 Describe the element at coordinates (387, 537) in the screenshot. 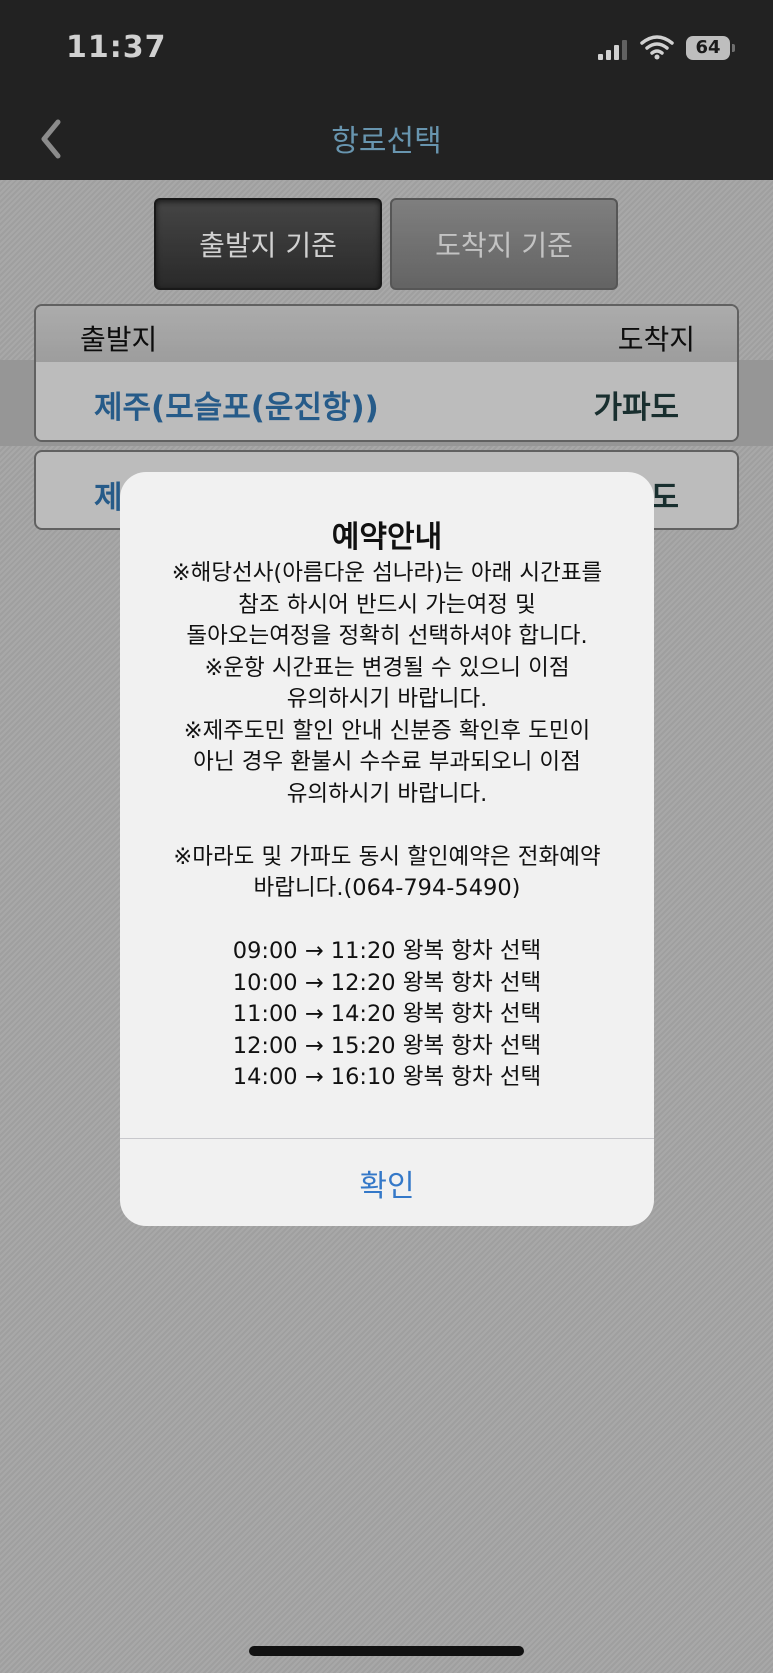

I see `alert-title: 예약안내` at that location.